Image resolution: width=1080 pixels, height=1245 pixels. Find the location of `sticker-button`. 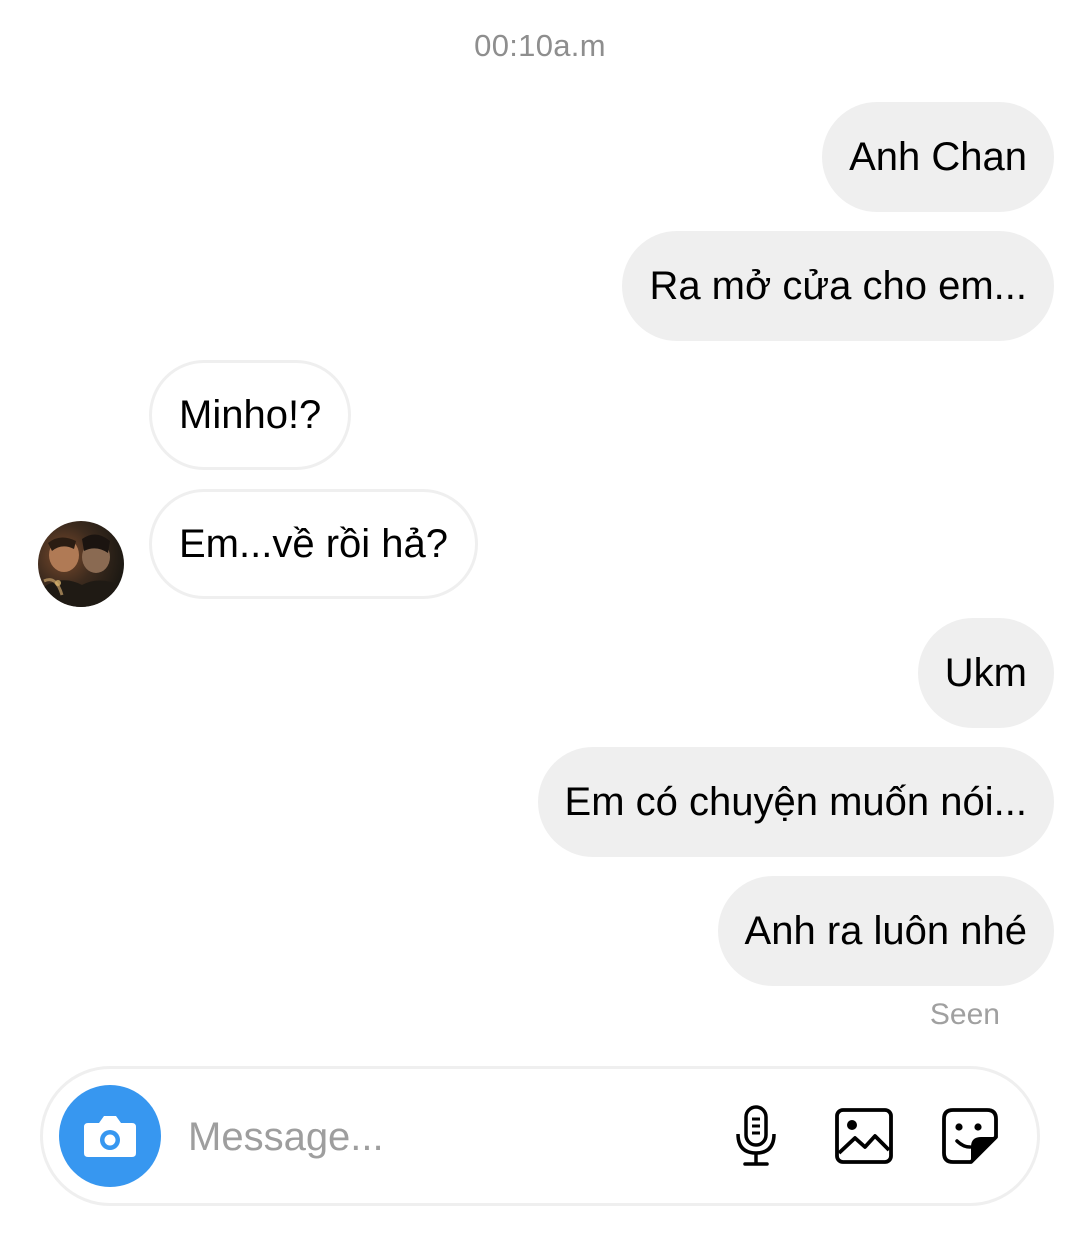

sticker-button is located at coordinates (970, 1136).